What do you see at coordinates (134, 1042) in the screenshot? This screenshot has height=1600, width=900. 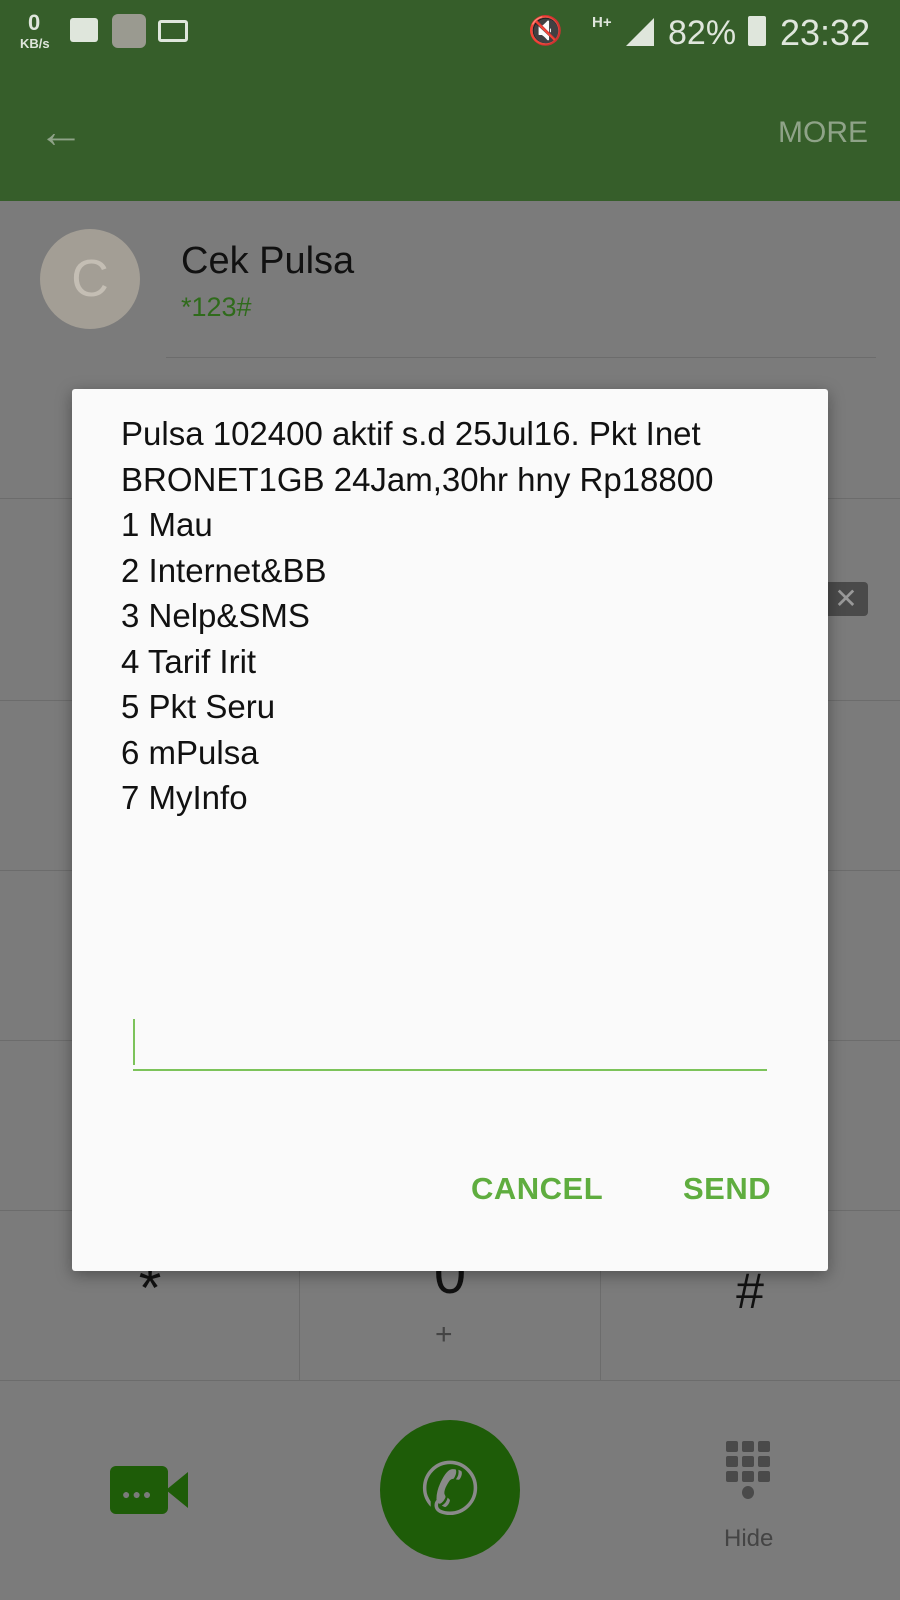 I see `text-cursor` at bounding box center [134, 1042].